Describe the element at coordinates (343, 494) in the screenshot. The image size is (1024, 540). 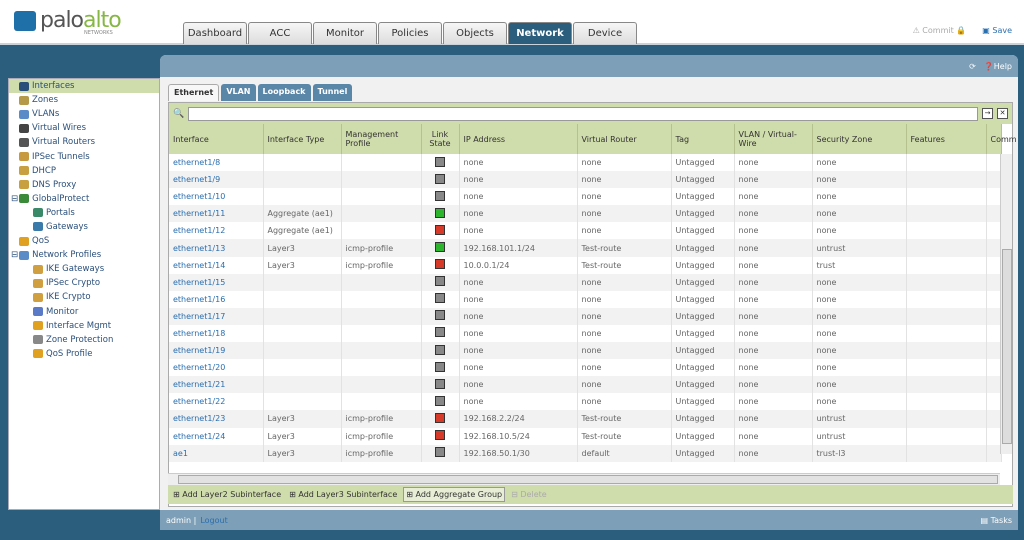
I see `add-layer3-subinterface-button: ⊞ Add Layer3 Subinterface` at that location.